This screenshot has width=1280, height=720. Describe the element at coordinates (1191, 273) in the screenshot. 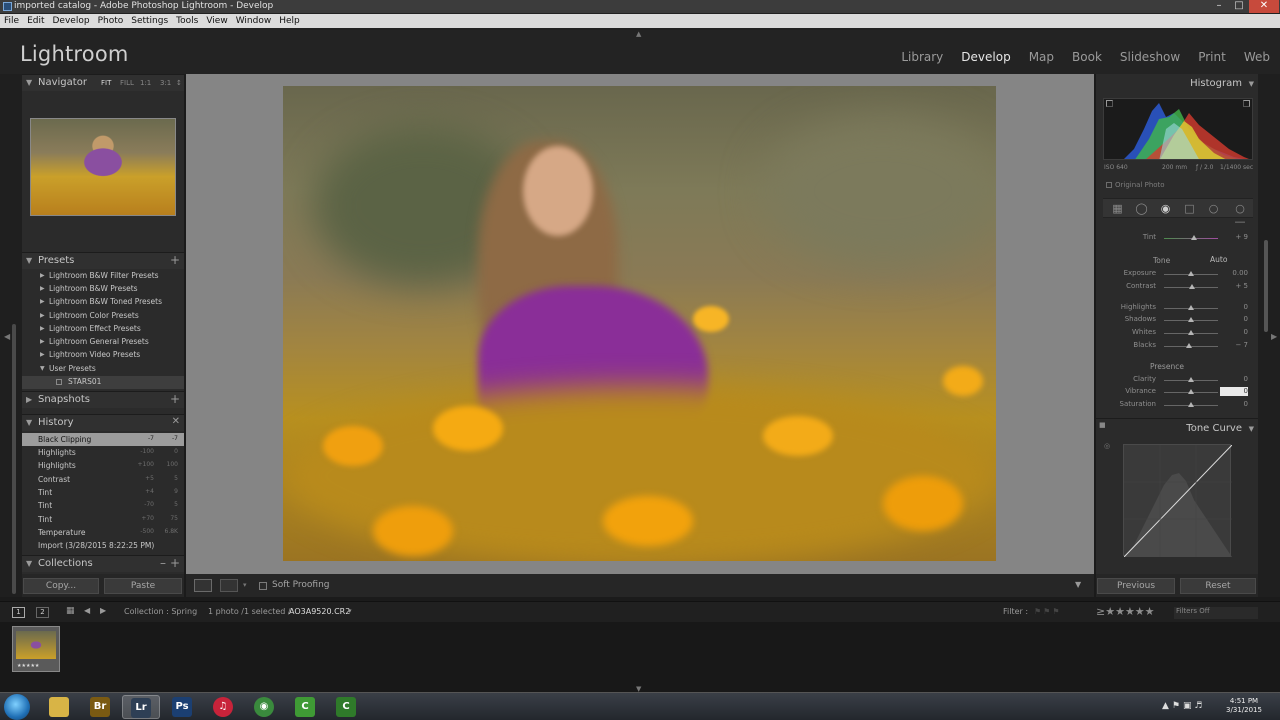

I see `exposure-slider-thumb` at that location.